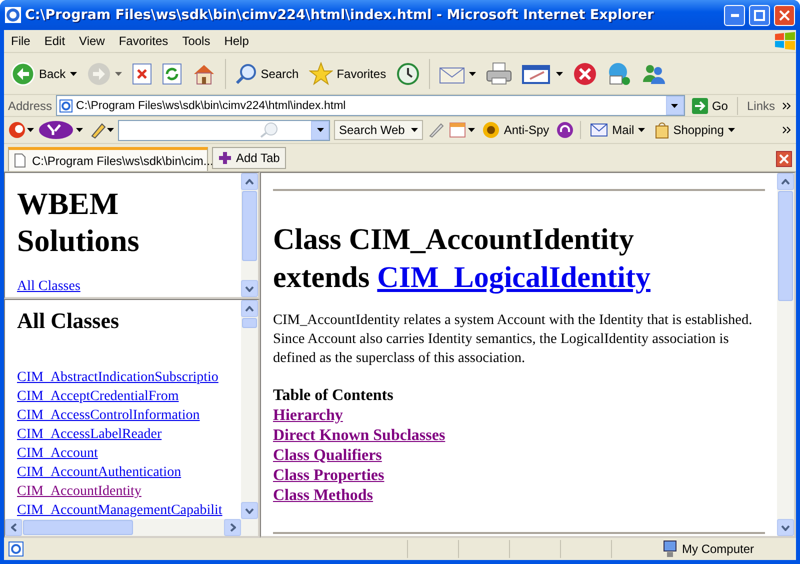 The width and height of the screenshot is (800, 564). What do you see at coordinates (236, 41) in the screenshot?
I see `menu-item: Help` at bounding box center [236, 41].